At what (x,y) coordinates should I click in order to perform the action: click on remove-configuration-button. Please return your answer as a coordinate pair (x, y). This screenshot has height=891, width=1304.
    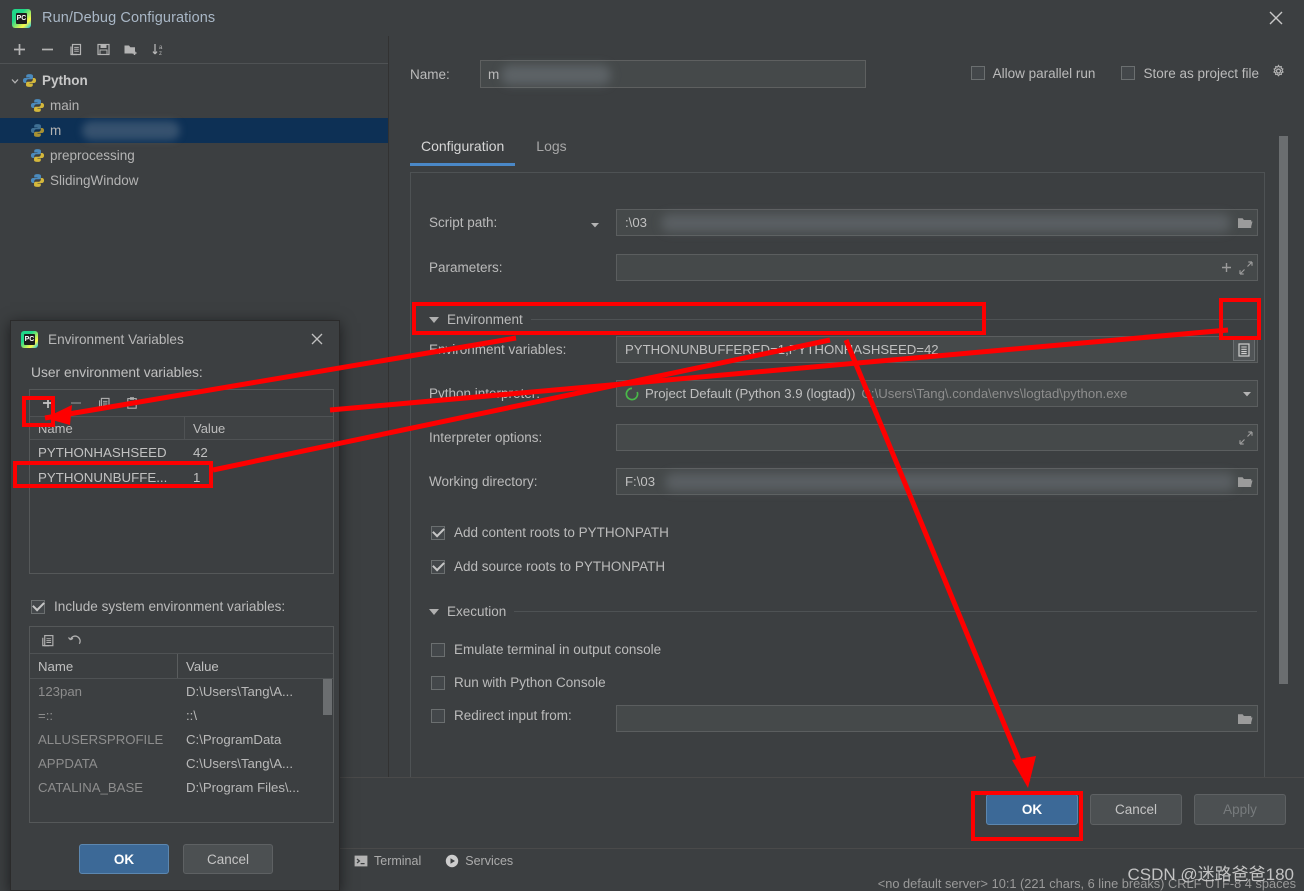
    Looking at the image, I should click on (47, 50).